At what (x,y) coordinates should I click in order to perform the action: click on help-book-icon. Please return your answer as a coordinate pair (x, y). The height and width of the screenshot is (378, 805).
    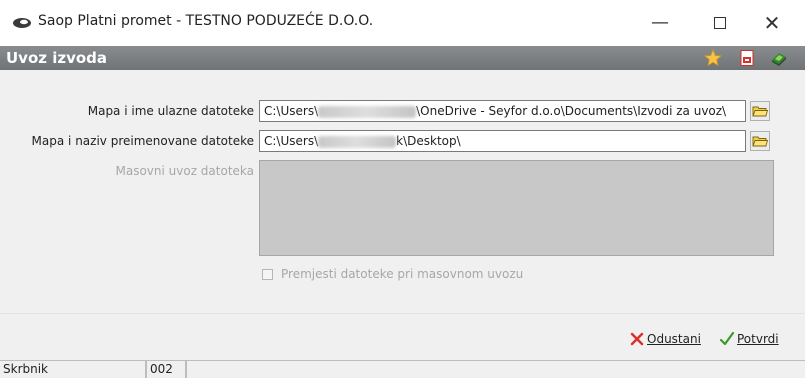
    Looking at the image, I should click on (779, 58).